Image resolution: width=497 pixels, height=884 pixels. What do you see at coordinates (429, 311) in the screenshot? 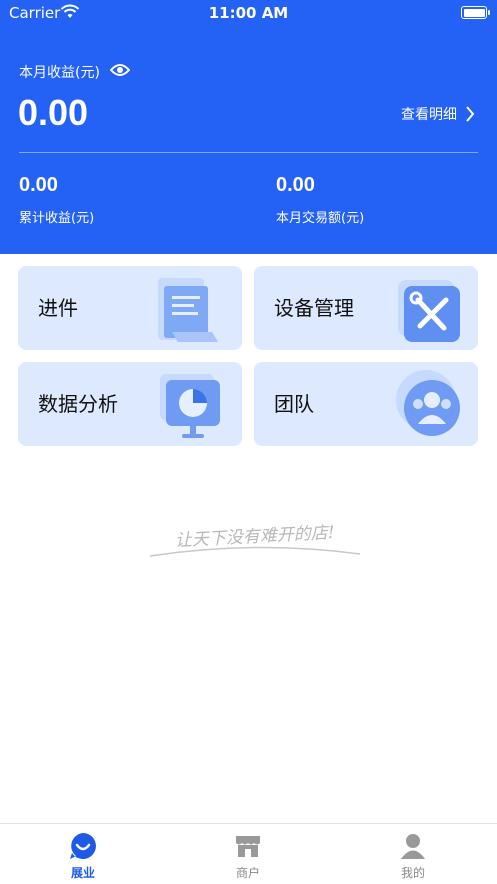
I see `tools-icon` at bounding box center [429, 311].